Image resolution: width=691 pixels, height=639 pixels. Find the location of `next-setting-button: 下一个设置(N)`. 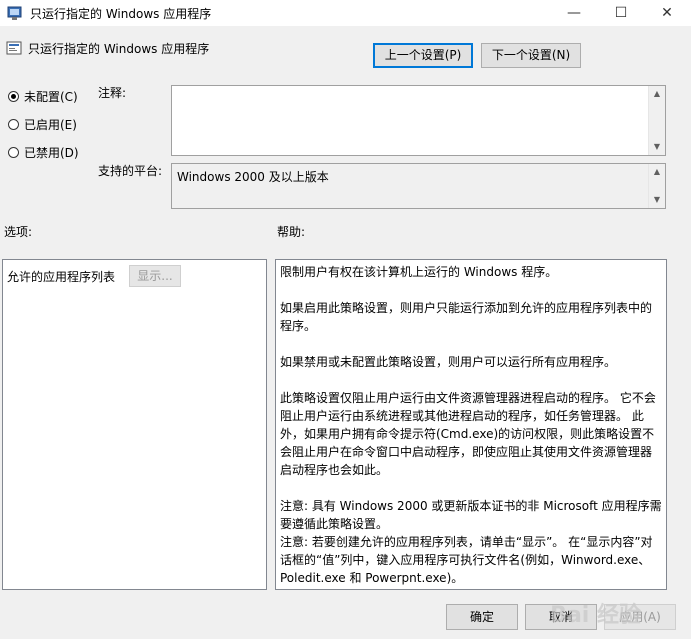

next-setting-button: 下一个设置(N) is located at coordinates (531, 55).